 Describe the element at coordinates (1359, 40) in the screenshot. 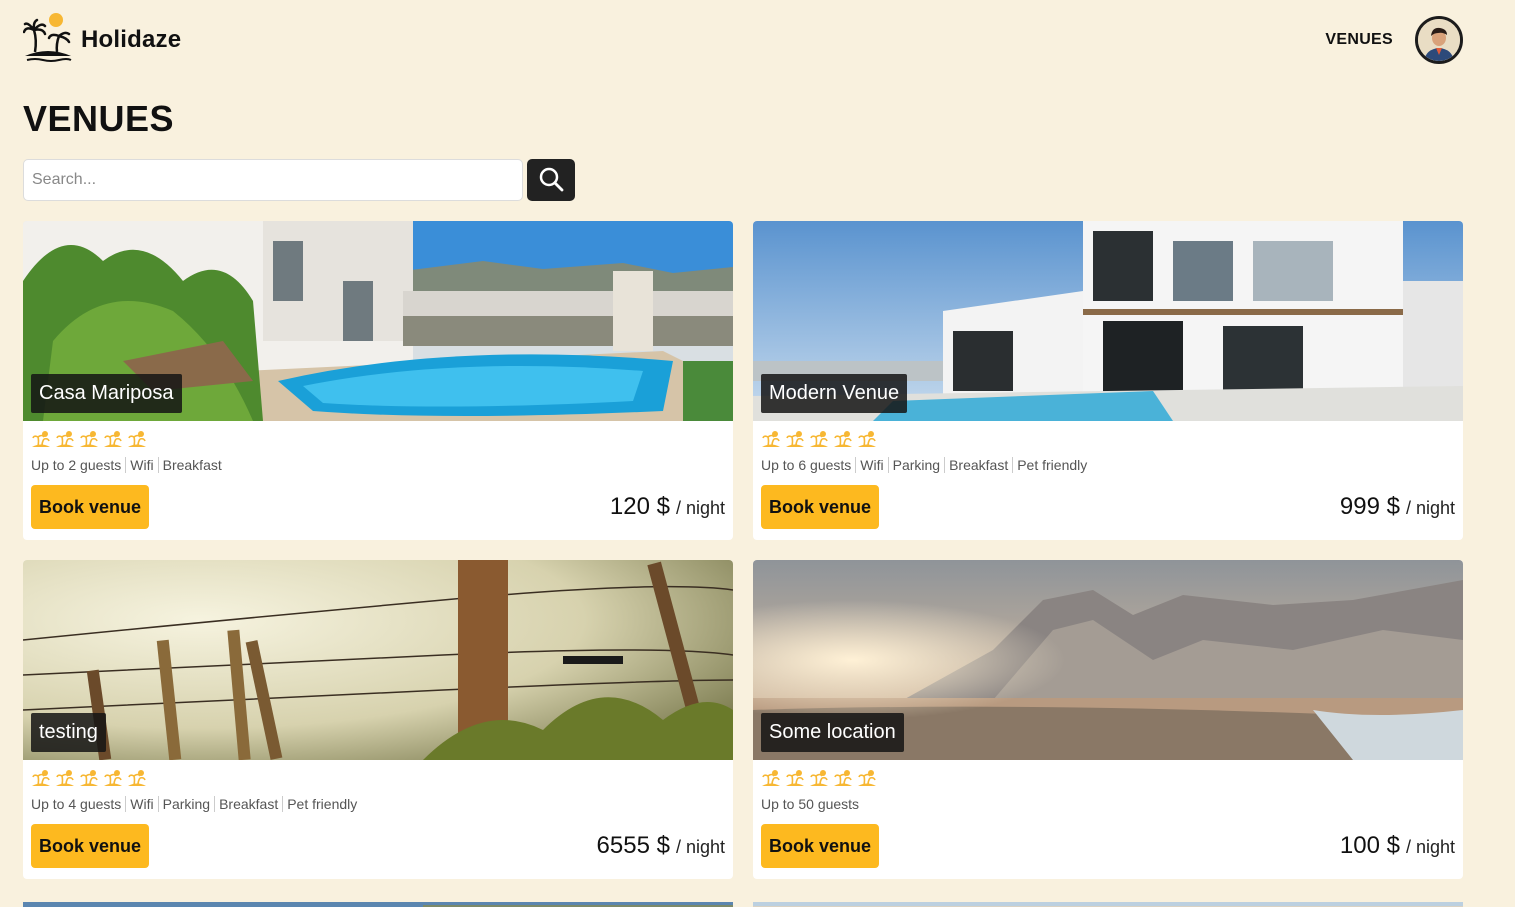

I see `nav-link-venues: VENUES` at that location.